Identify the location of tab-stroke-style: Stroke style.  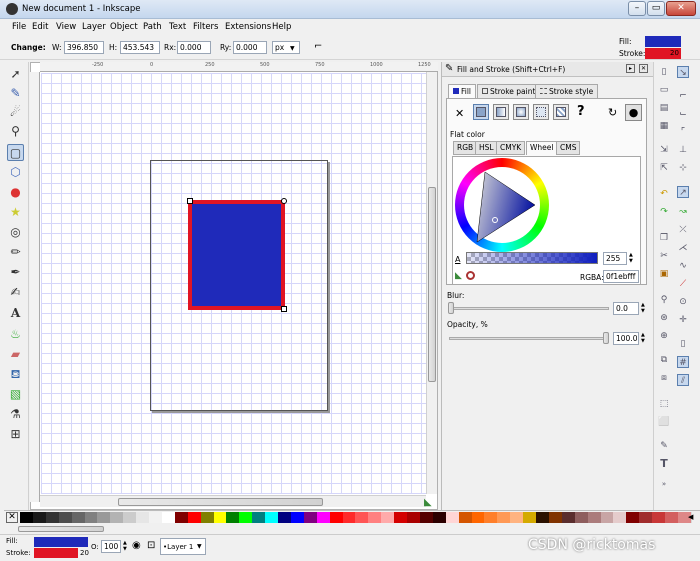
(567, 91).